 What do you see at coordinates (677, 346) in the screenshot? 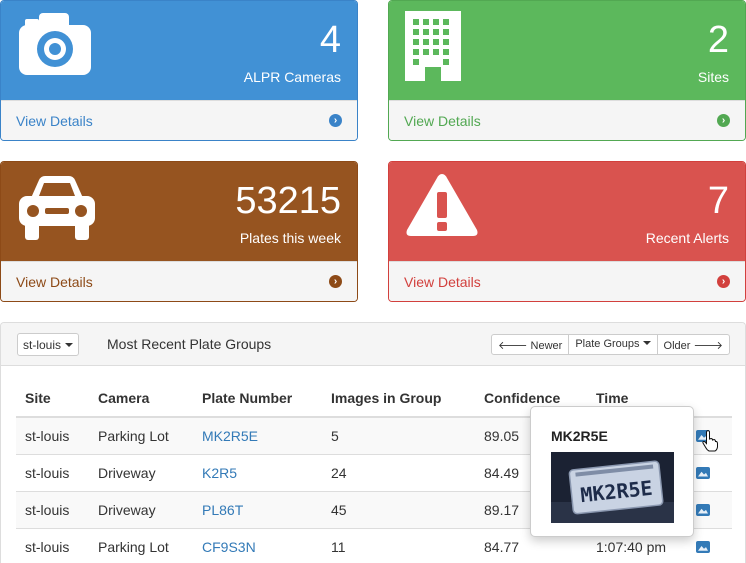
I see `older-label: Older` at bounding box center [677, 346].